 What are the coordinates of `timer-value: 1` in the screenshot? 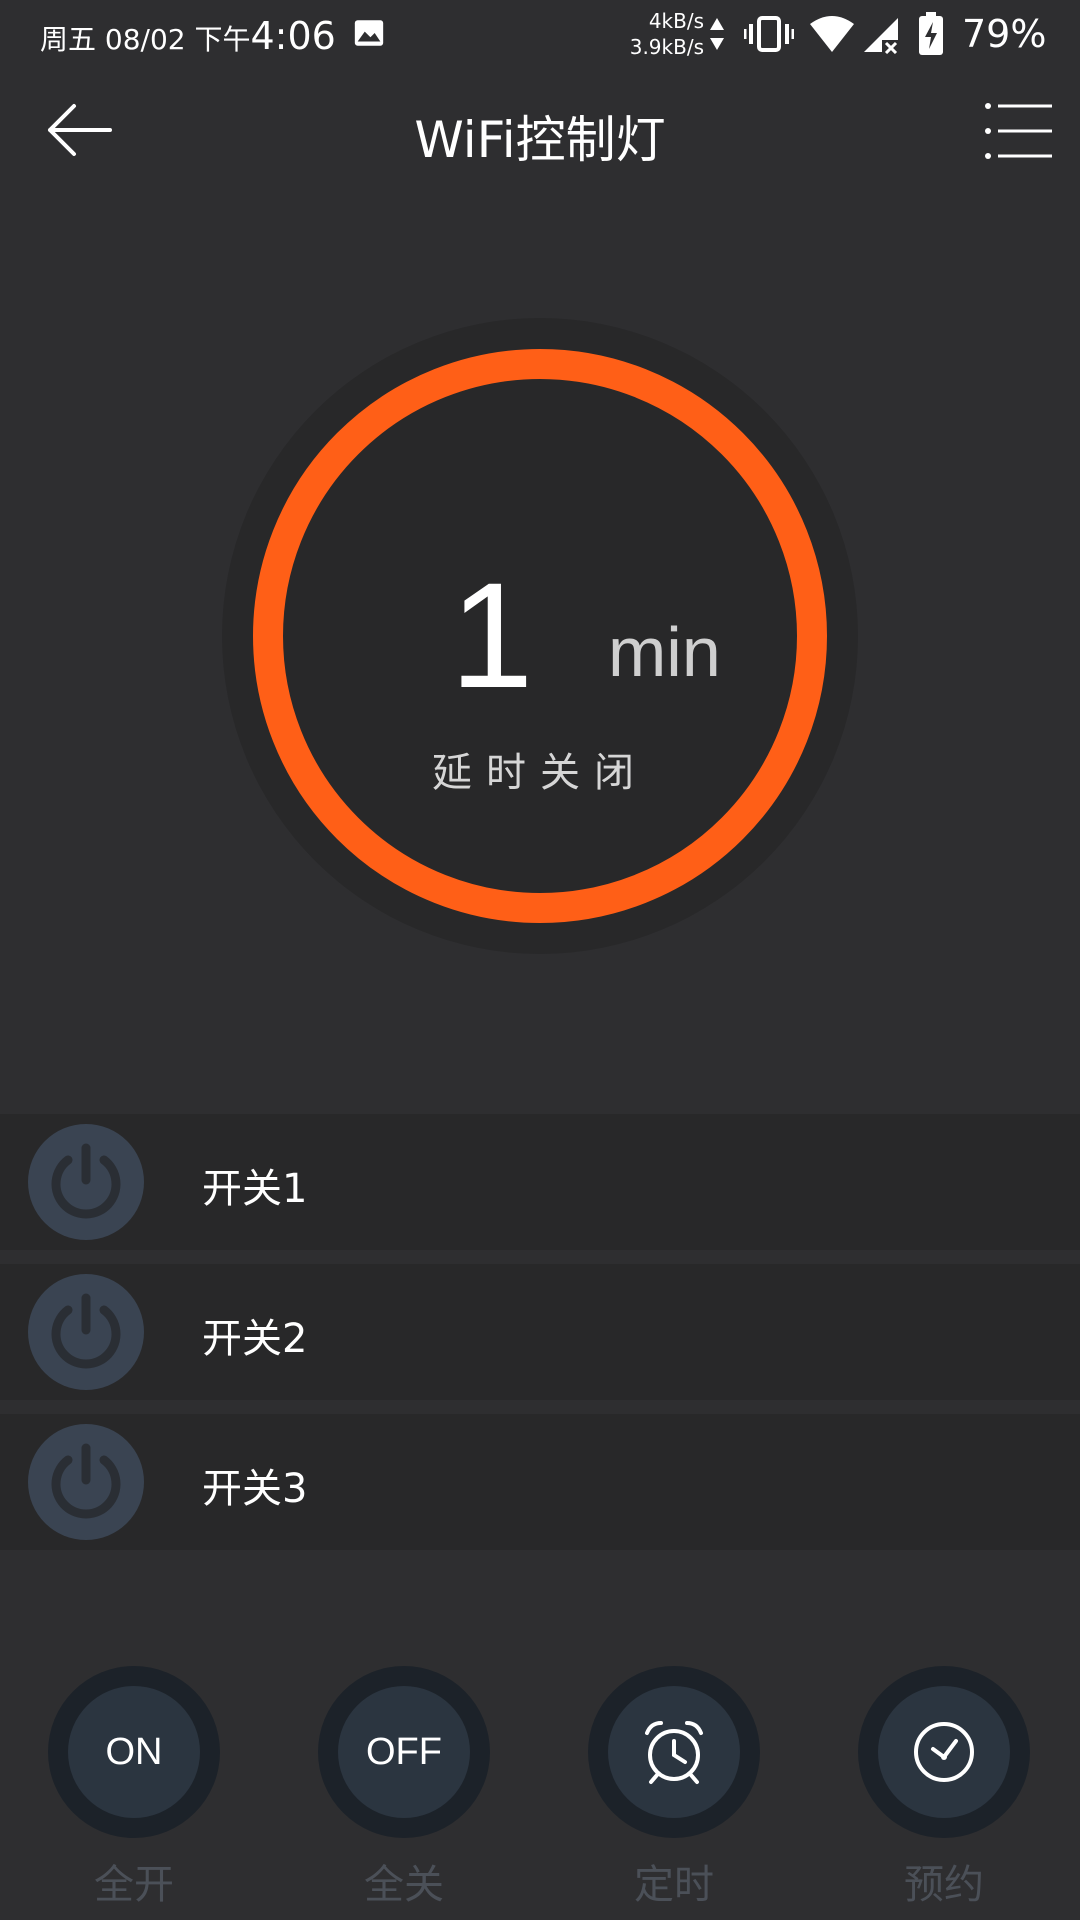 It's located at (492, 635).